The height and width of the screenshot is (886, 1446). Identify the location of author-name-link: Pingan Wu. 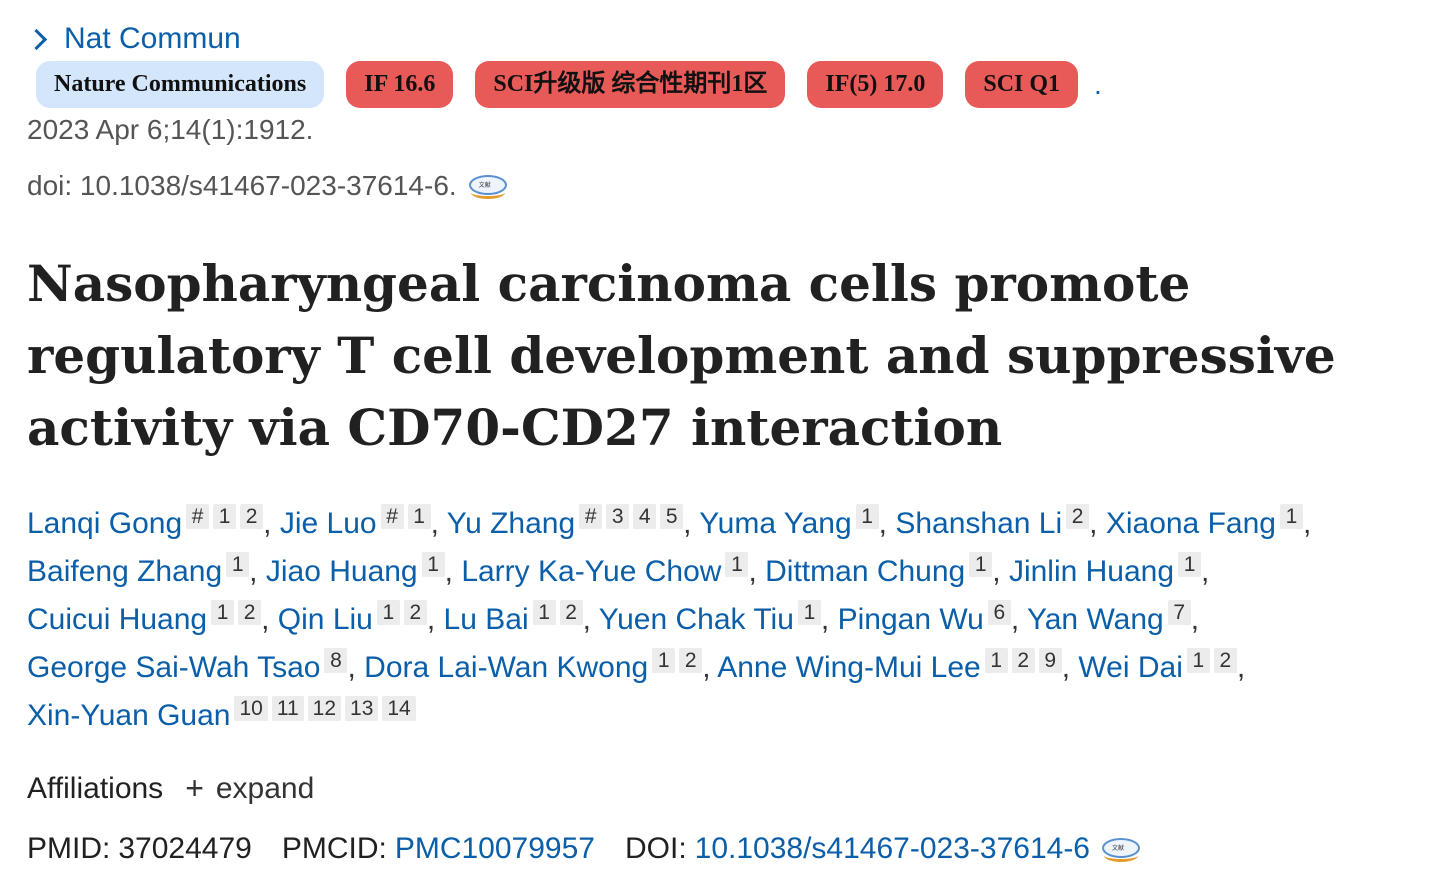
(911, 619).